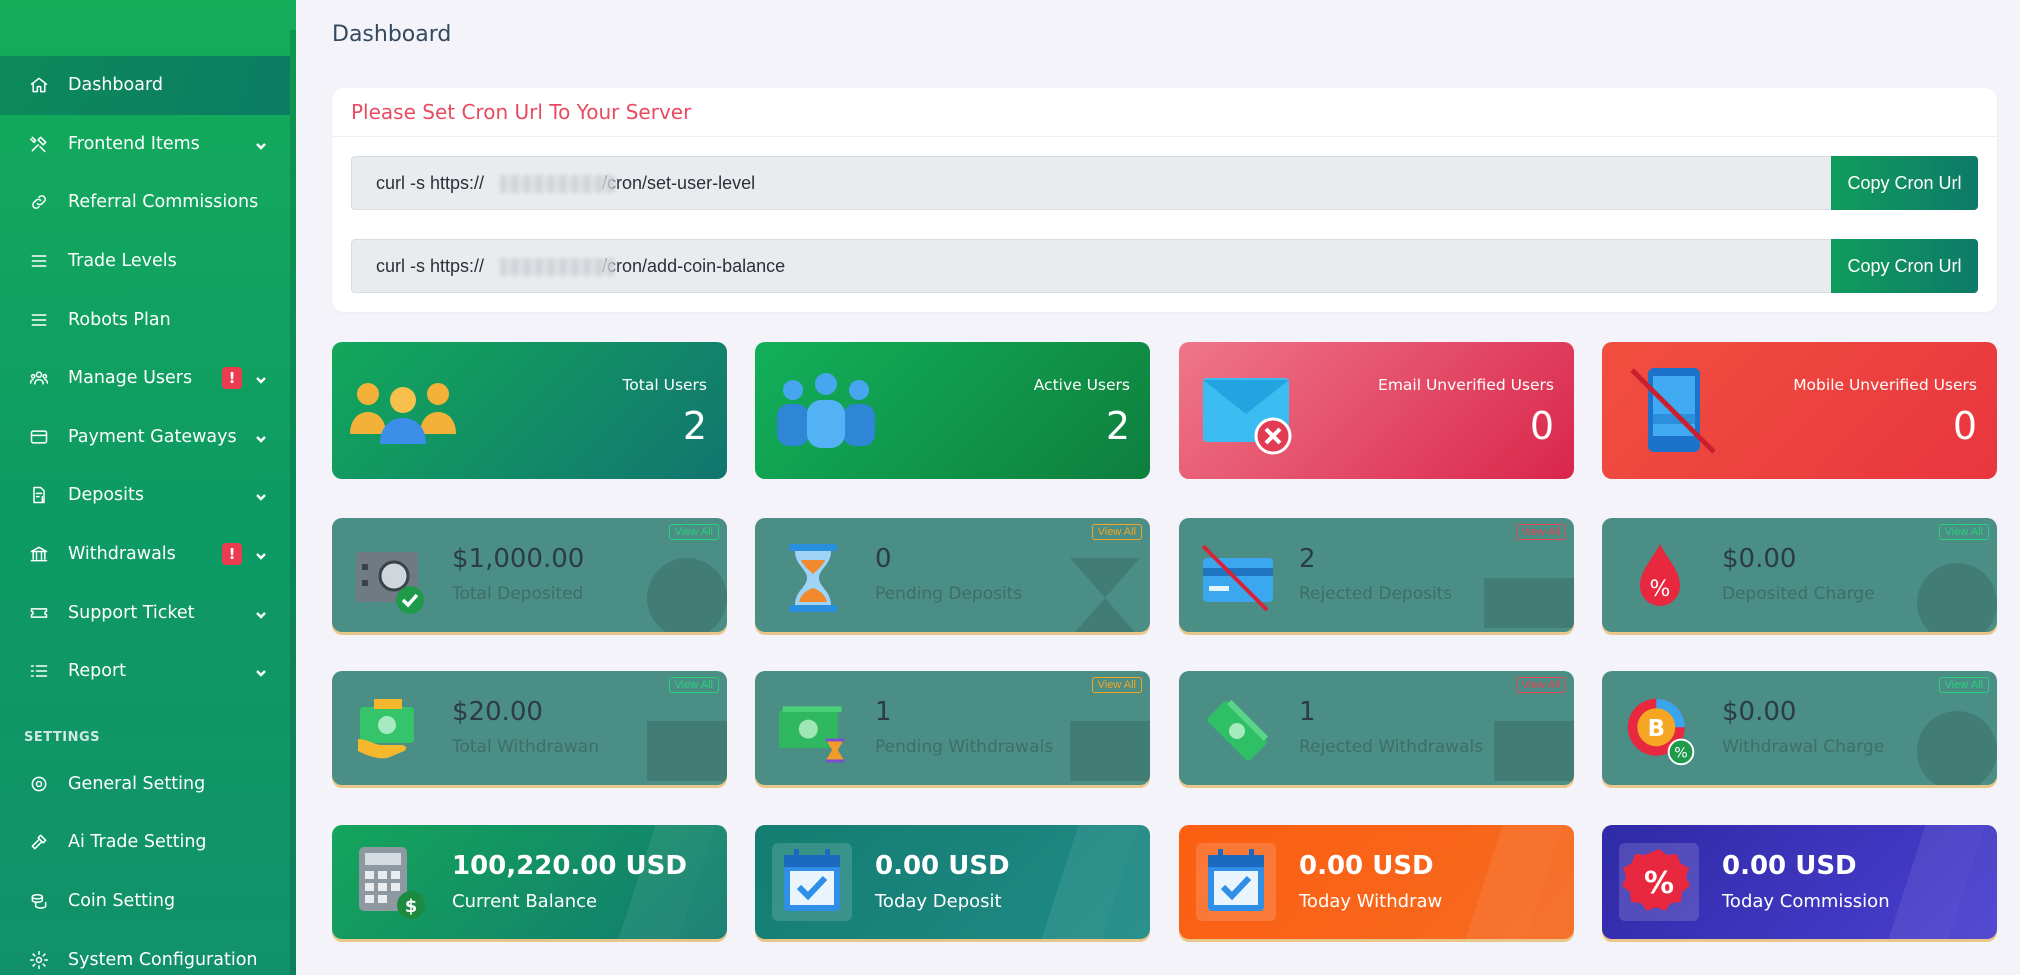 Image resolution: width=2020 pixels, height=975 pixels. Describe the element at coordinates (1659, 882) in the screenshot. I see `percent-badge-icon: %` at that location.